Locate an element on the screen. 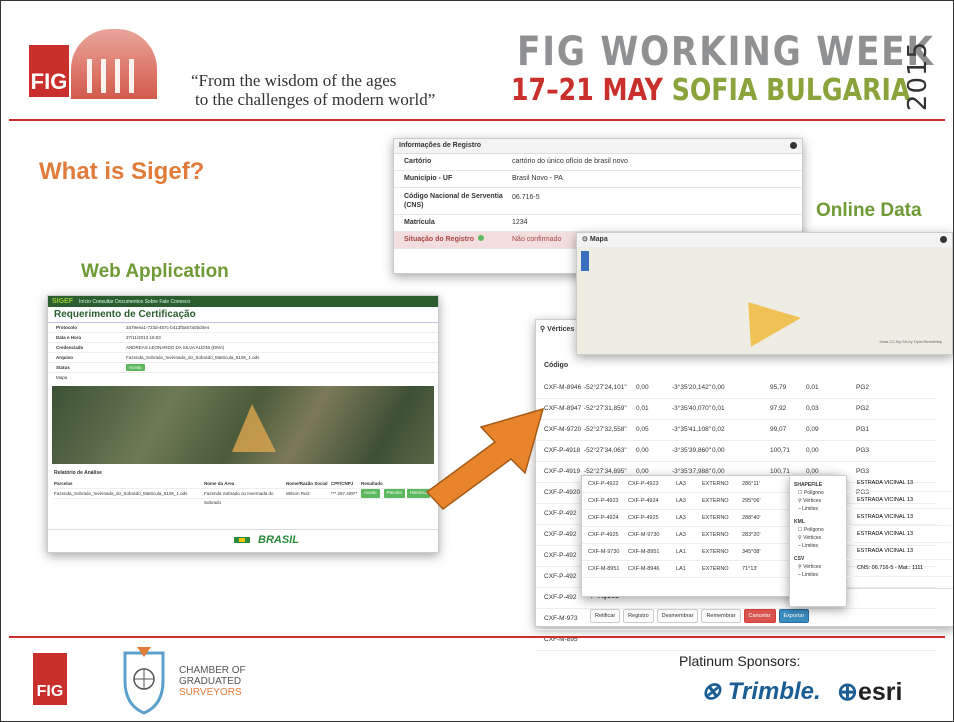 The image size is (954, 722). vertex-cell: PG3 is located at coordinates (863, 450).